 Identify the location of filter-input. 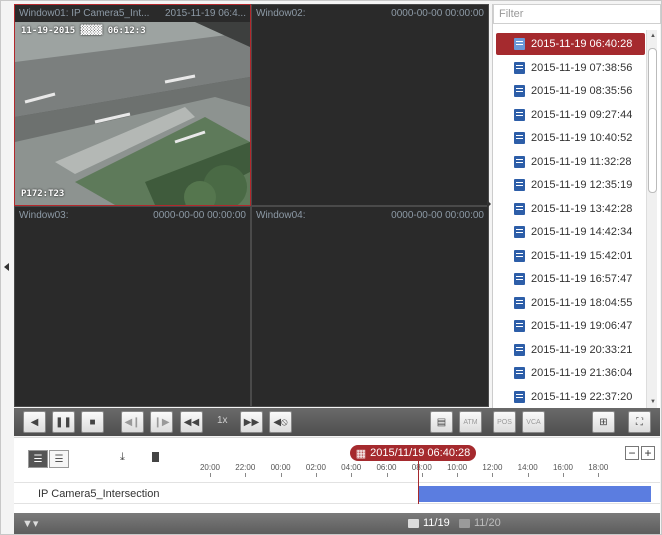
(577, 14).